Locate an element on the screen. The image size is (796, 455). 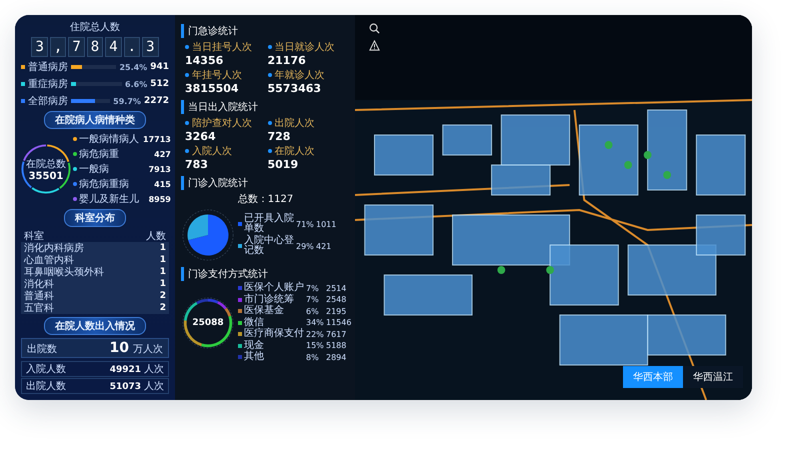
legend-count: 1011 is located at coordinates (327, 224).